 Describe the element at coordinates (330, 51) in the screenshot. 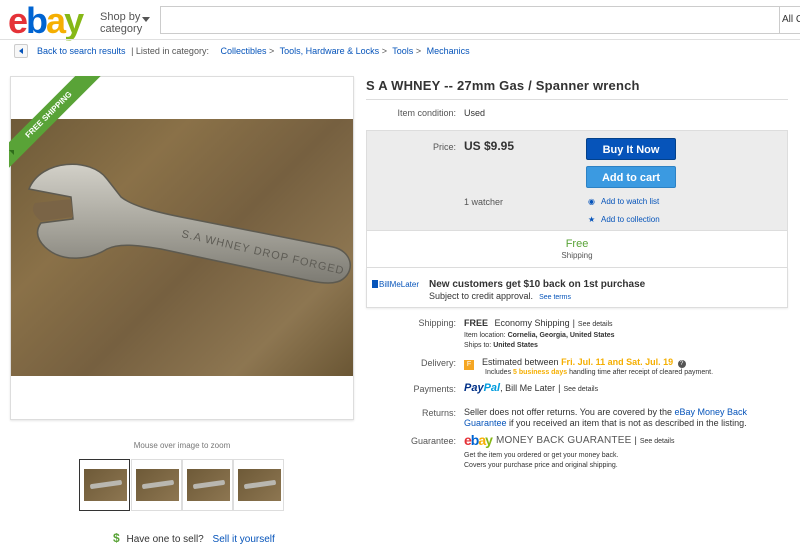

I see `breadcrumb-tools-hardware-locks: Tools, Hardware & Locks` at that location.